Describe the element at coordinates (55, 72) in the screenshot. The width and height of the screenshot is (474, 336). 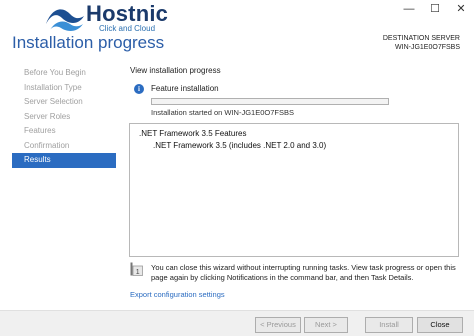
I see `sidebar-item-before-you-begin: Before You Begin` at that location.